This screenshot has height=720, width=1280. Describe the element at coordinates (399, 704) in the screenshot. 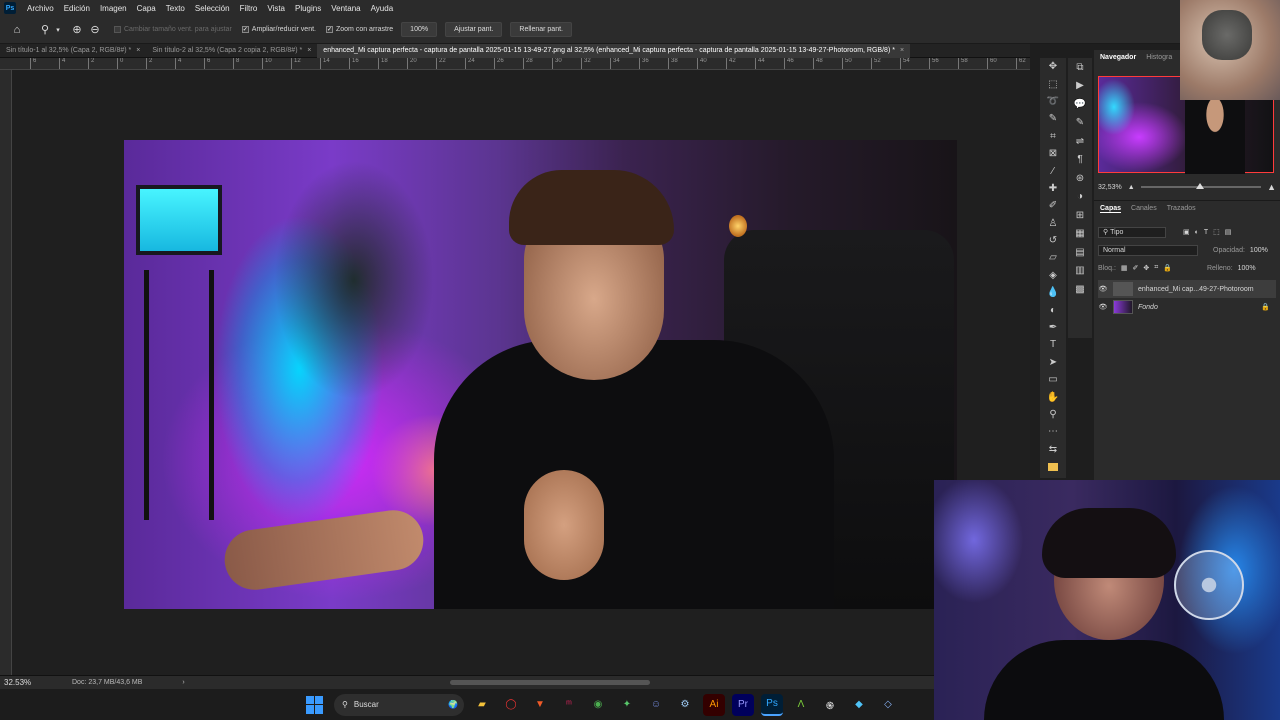

I see `taskbar-search: ⚲ Buscar 🌍` at that location.